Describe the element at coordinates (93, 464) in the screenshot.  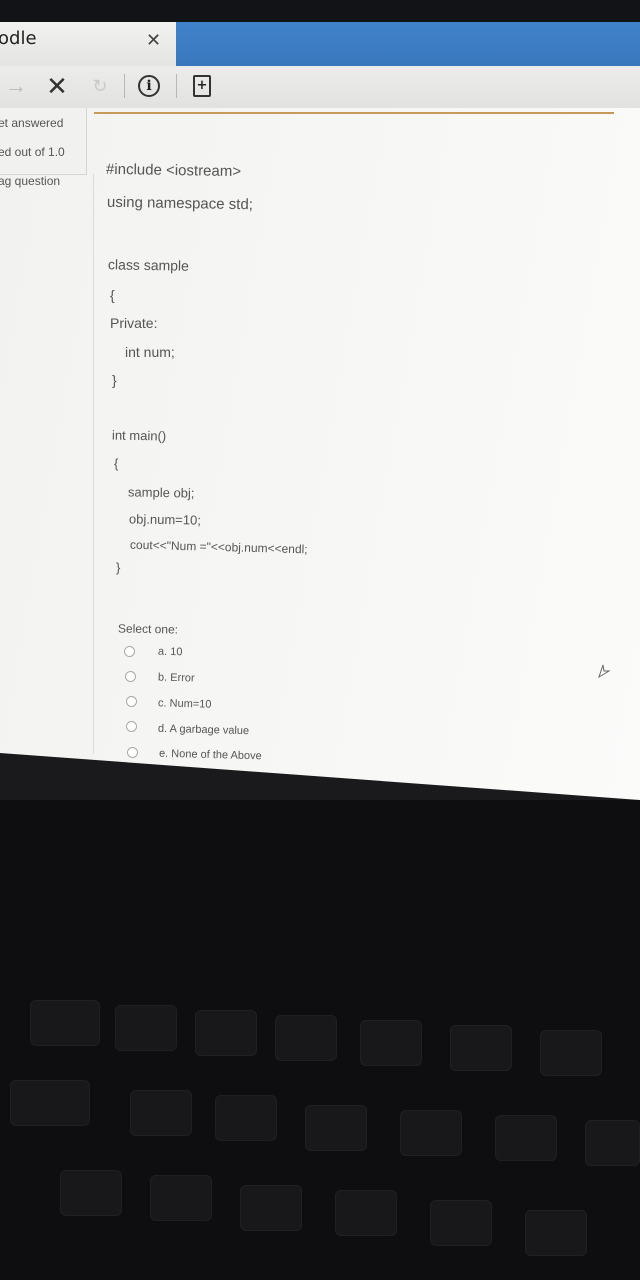
I see `content-divider` at that location.